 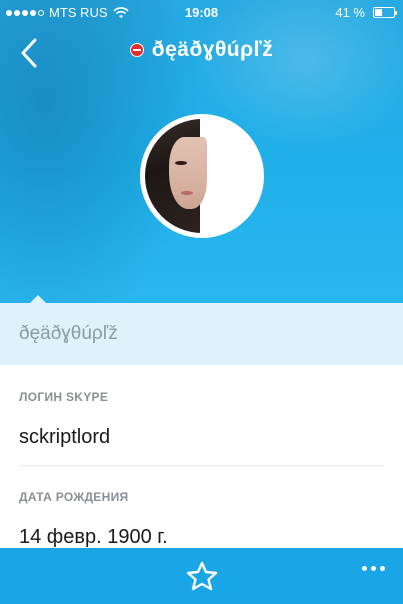 What do you see at coordinates (212, 49) in the screenshot?
I see `contact-title: ðęäðɣθúρľž` at bounding box center [212, 49].